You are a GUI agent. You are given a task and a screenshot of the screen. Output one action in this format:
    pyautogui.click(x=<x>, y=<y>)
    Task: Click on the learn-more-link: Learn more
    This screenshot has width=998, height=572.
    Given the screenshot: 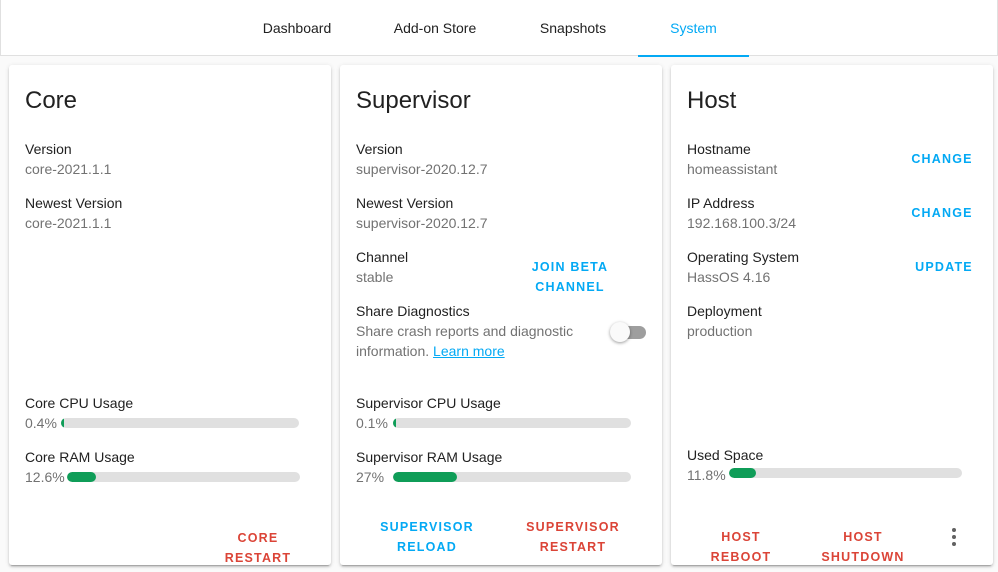 What is the action you would take?
    pyautogui.click(x=469, y=351)
    